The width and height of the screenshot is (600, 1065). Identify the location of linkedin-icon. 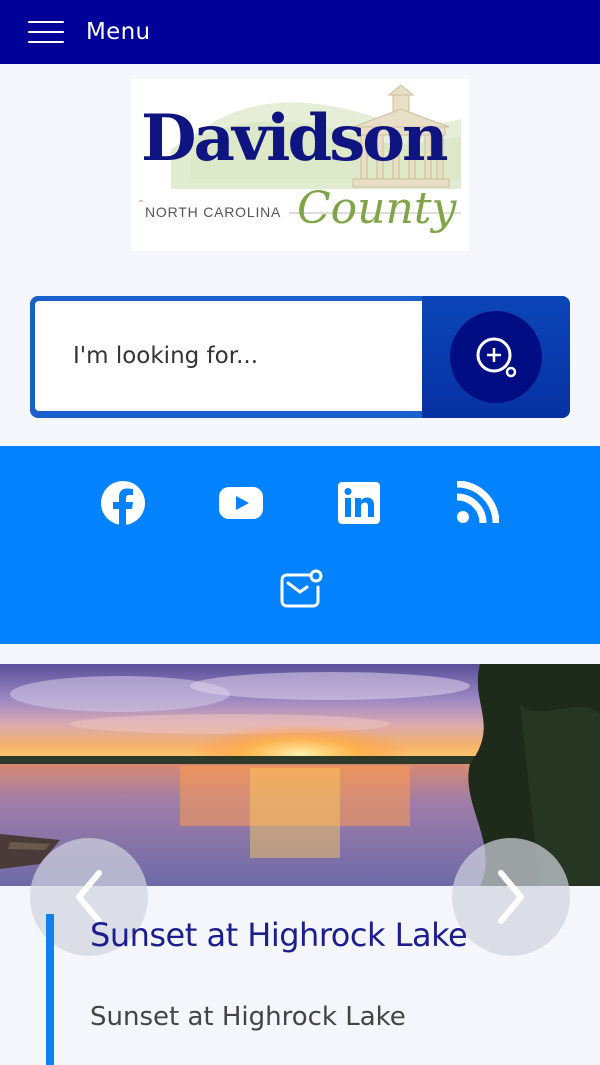
(359, 503).